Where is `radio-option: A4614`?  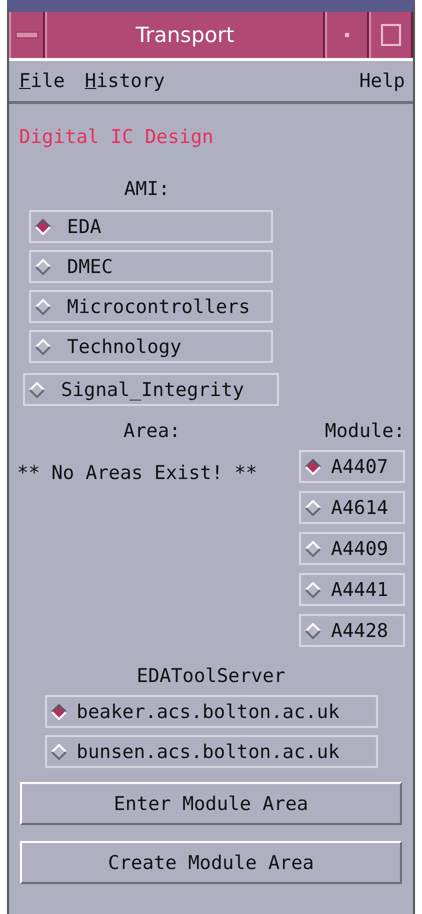 radio-option: A4614 is located at coordinates (352, 507).